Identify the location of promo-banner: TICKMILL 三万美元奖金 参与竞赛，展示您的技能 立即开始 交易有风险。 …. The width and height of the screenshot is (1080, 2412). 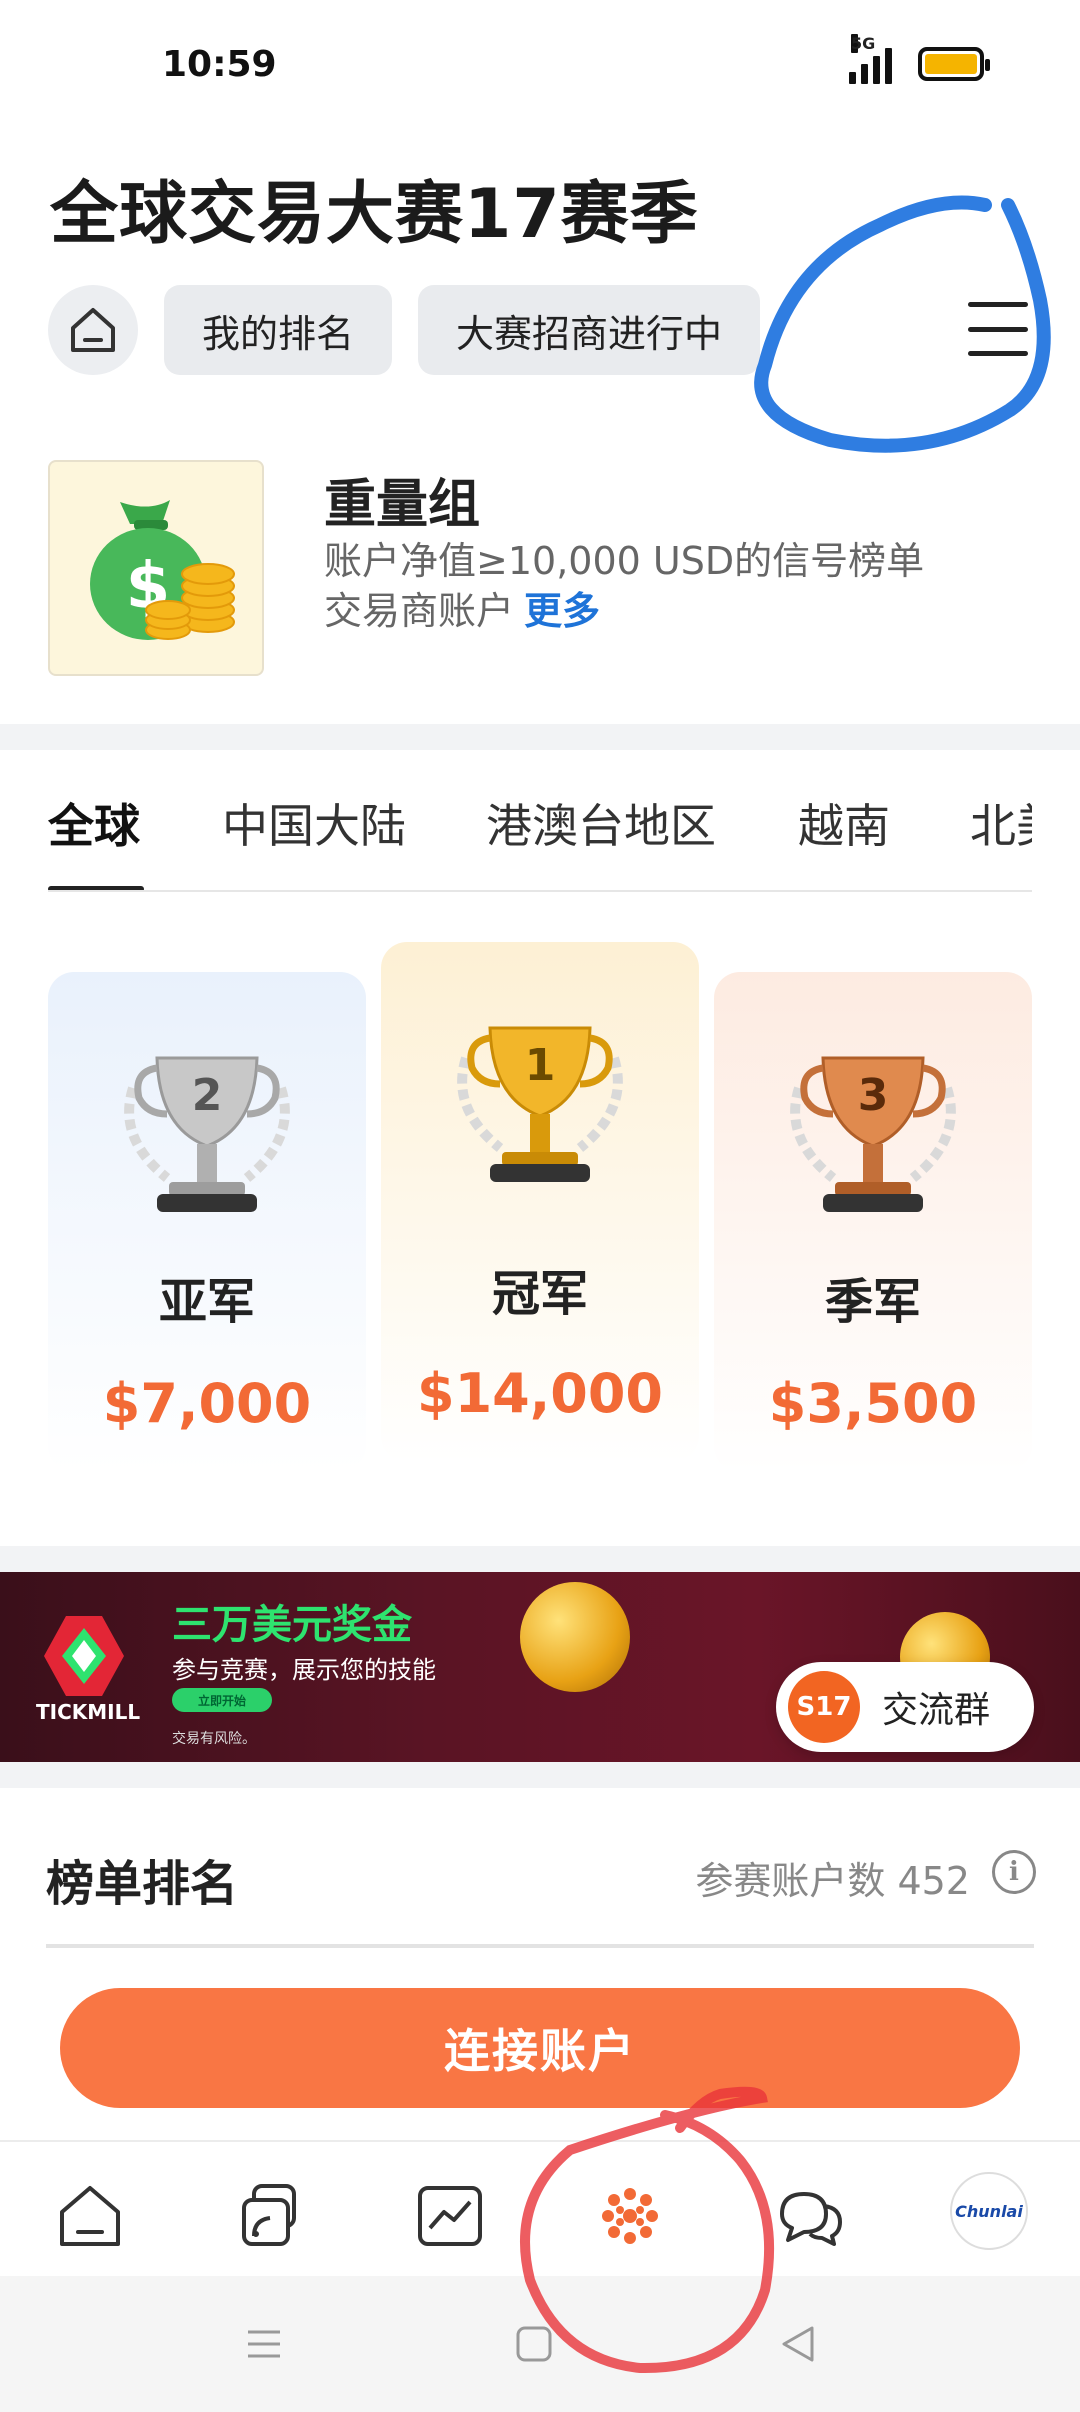
(540, 1667).